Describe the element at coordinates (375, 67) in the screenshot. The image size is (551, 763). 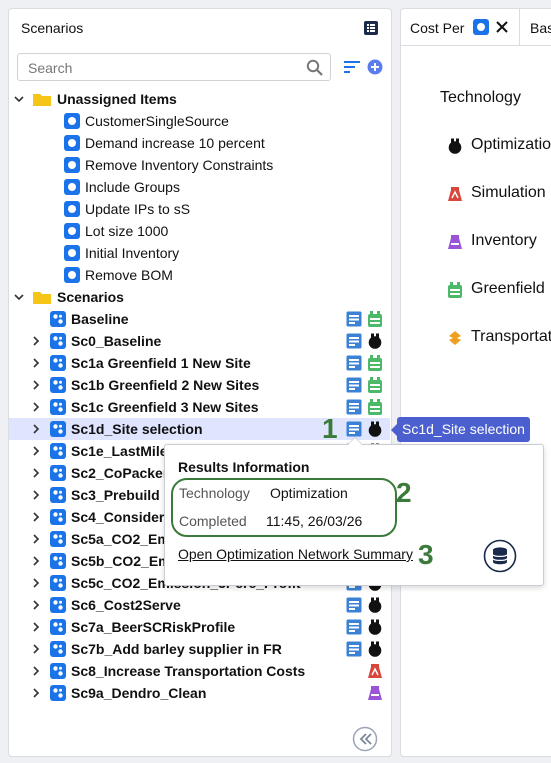
I see `add-scenario-icon` at that location.